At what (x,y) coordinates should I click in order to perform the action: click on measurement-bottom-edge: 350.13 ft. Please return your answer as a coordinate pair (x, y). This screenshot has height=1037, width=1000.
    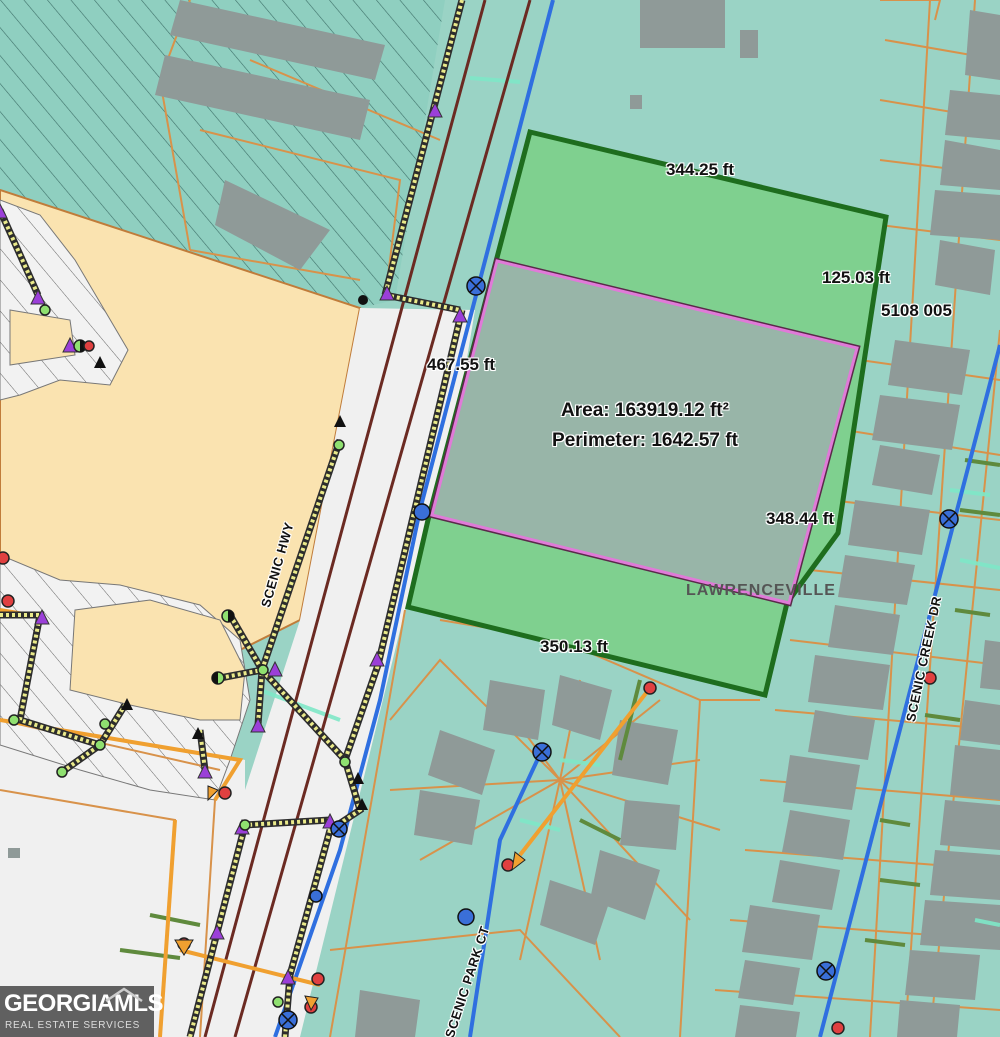
    Looking at the image, I should click on (574, 646).